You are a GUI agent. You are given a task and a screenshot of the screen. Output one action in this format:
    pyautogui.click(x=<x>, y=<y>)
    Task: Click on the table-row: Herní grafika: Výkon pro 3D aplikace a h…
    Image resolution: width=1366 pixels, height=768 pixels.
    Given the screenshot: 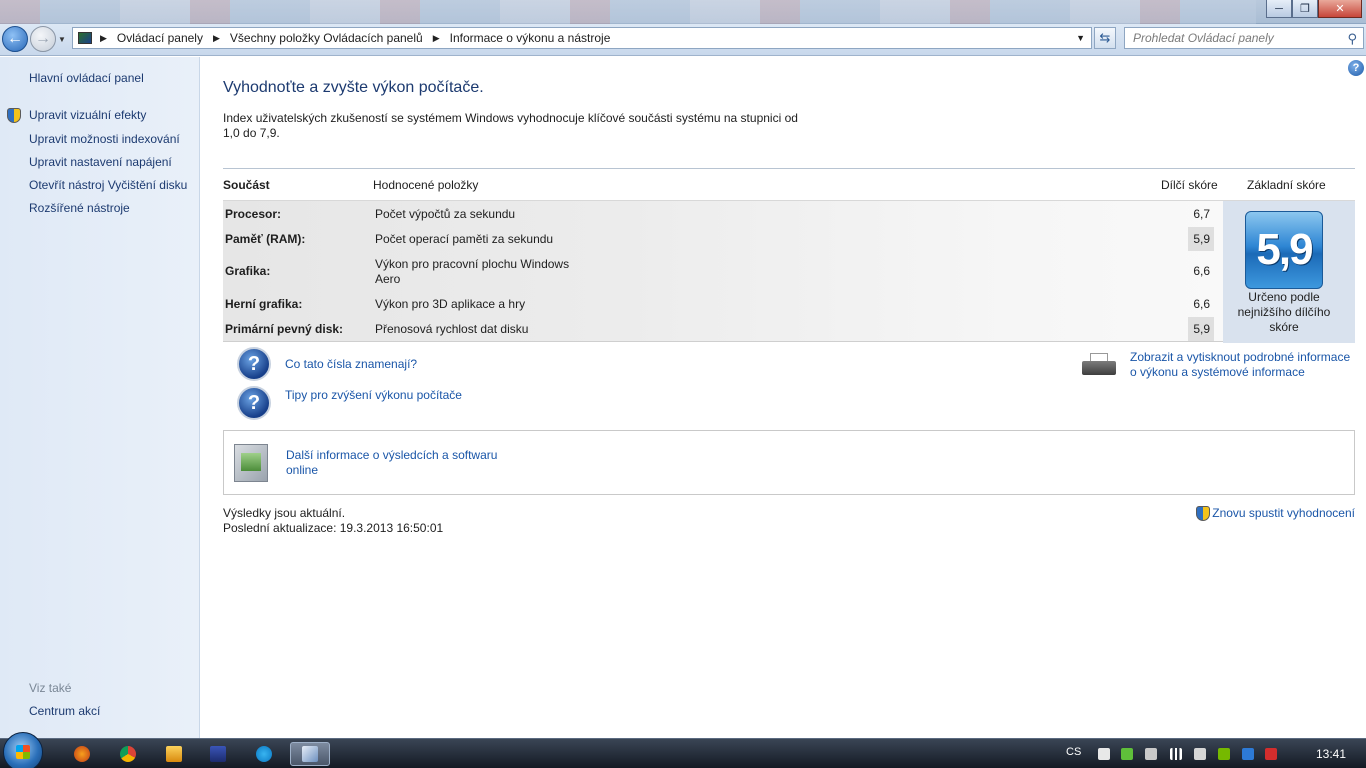 What is the action you would take?
    pyautogui.click(x=723, y=303)
    